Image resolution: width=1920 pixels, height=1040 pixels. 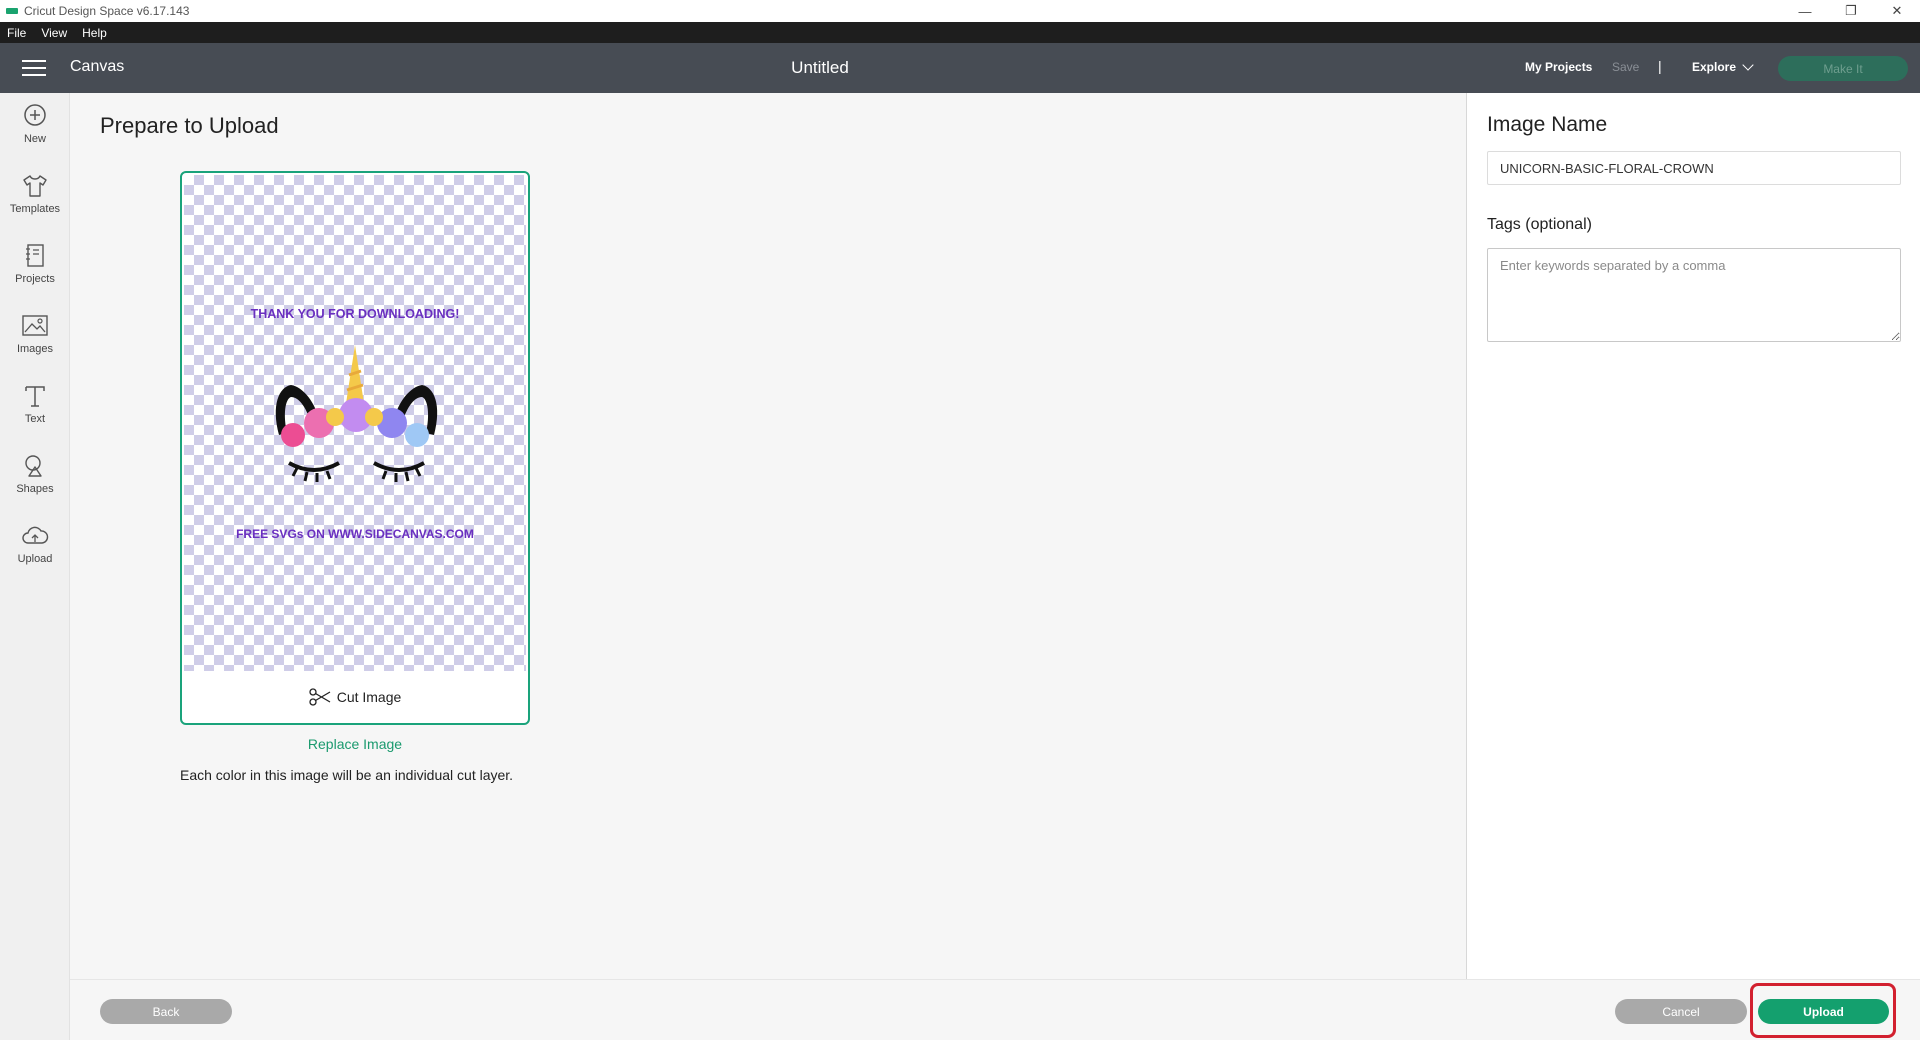 What do you see at coordinates (1694, 168) in the screenshot?
I see `image-name-input` at bounding box center [1694, 168].